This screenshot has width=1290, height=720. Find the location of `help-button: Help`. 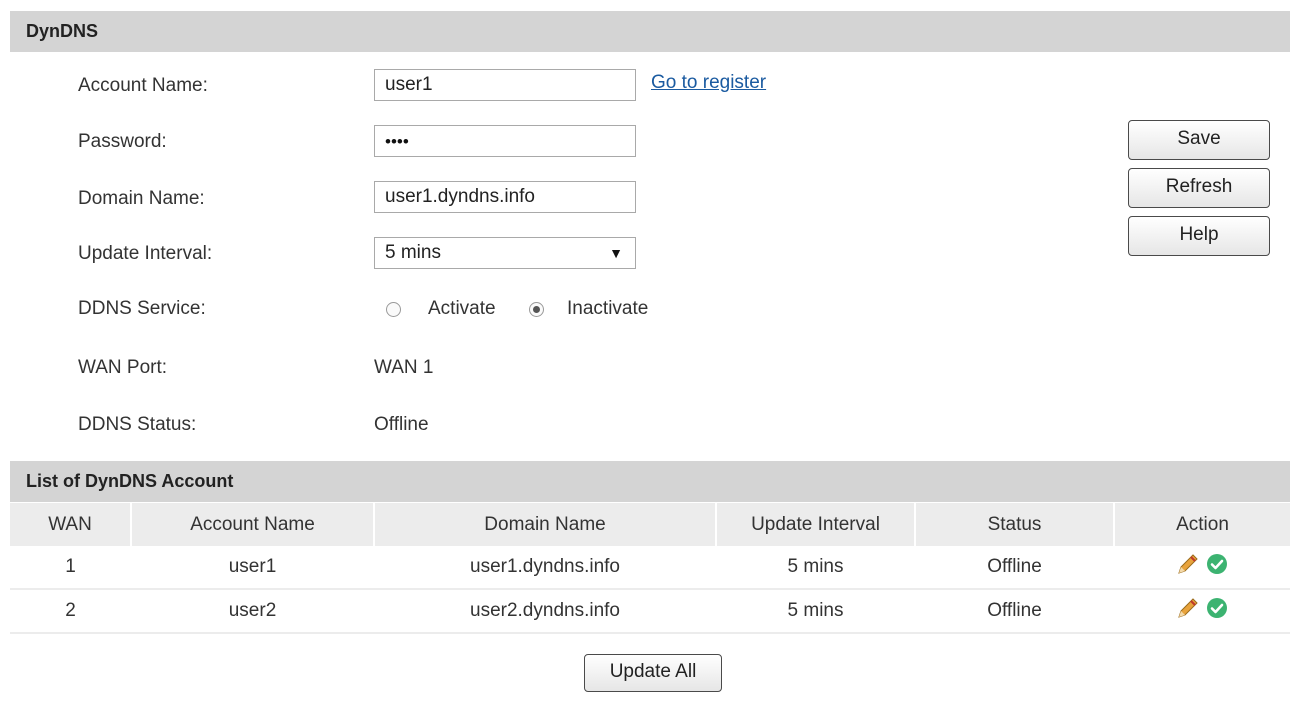

help-button: Help is located at coordinates (1199, 236).